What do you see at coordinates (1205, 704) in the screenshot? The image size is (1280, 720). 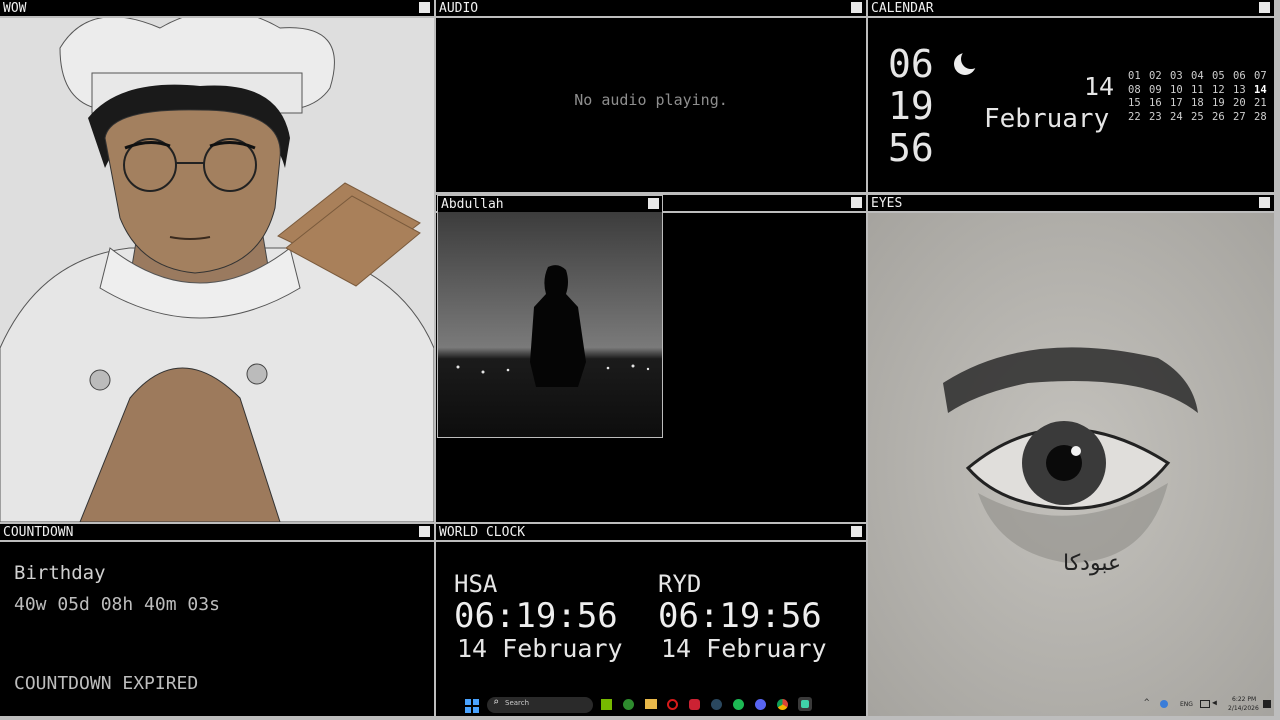 I see `network-icon` at bounding box center [1205, 704].